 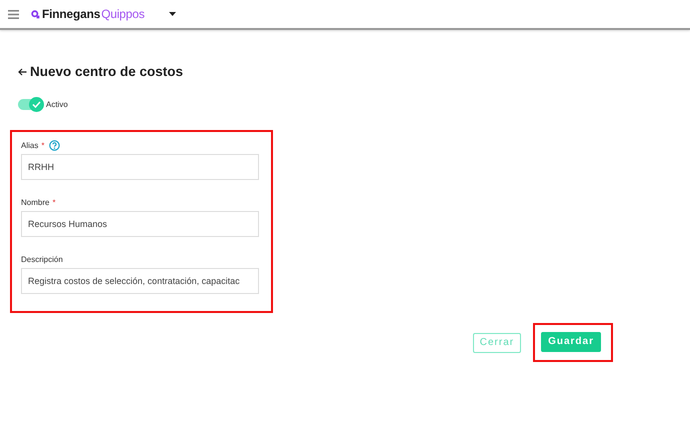 What do you see at coordinates (29, 145) in the screenshot?
I see `field-label: Alias` at bounding box center [29, 145].